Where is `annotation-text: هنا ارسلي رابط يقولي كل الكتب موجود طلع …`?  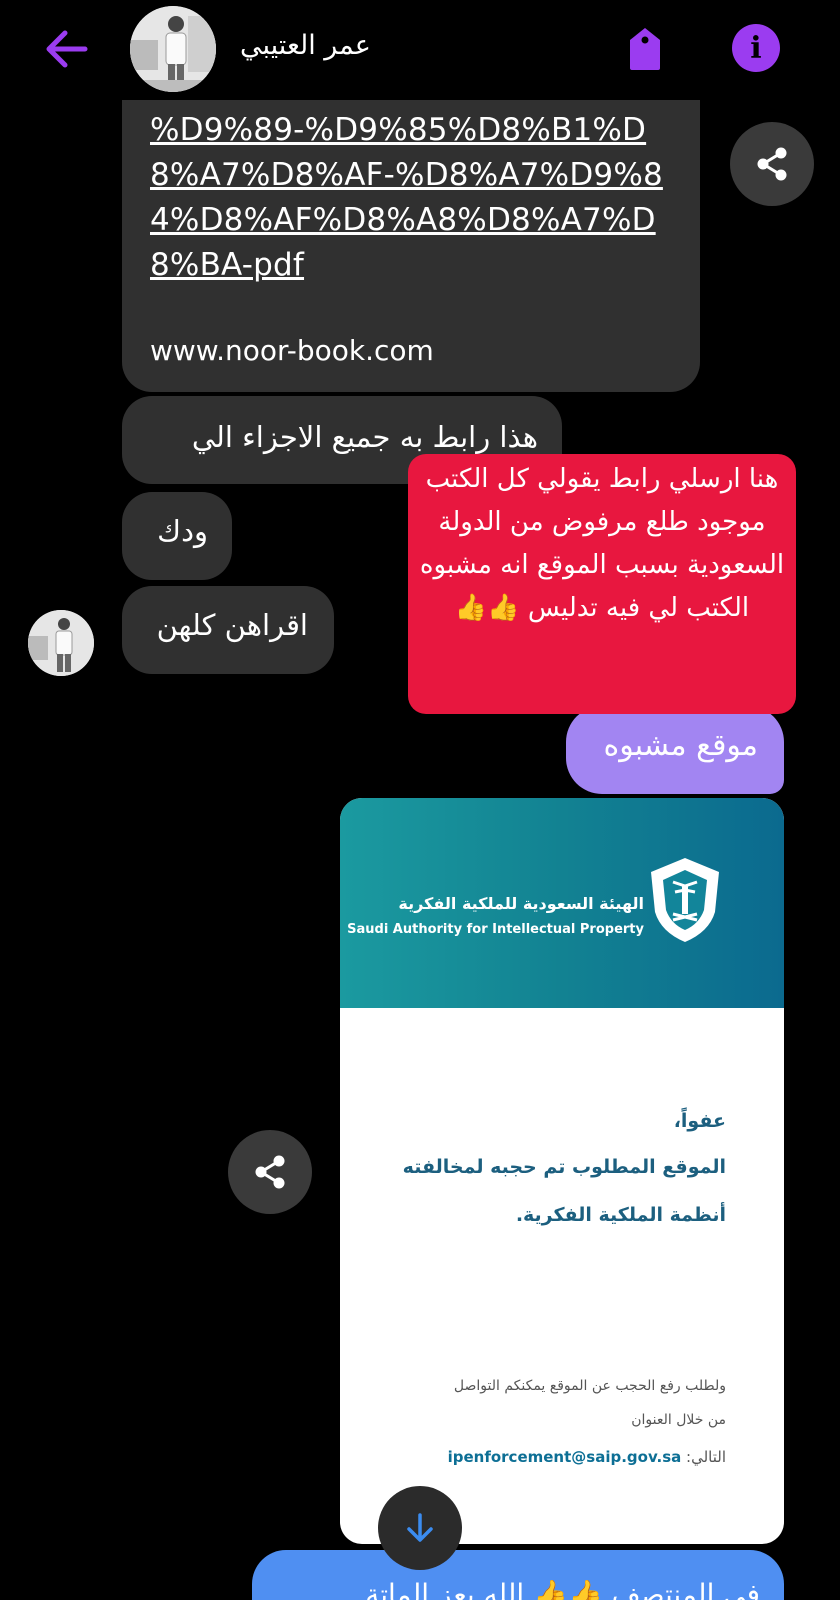 annotation-text: هنا ارسلي رابط يقولي كل الكتب موجود طلع … is located at coordinates (602, 543).